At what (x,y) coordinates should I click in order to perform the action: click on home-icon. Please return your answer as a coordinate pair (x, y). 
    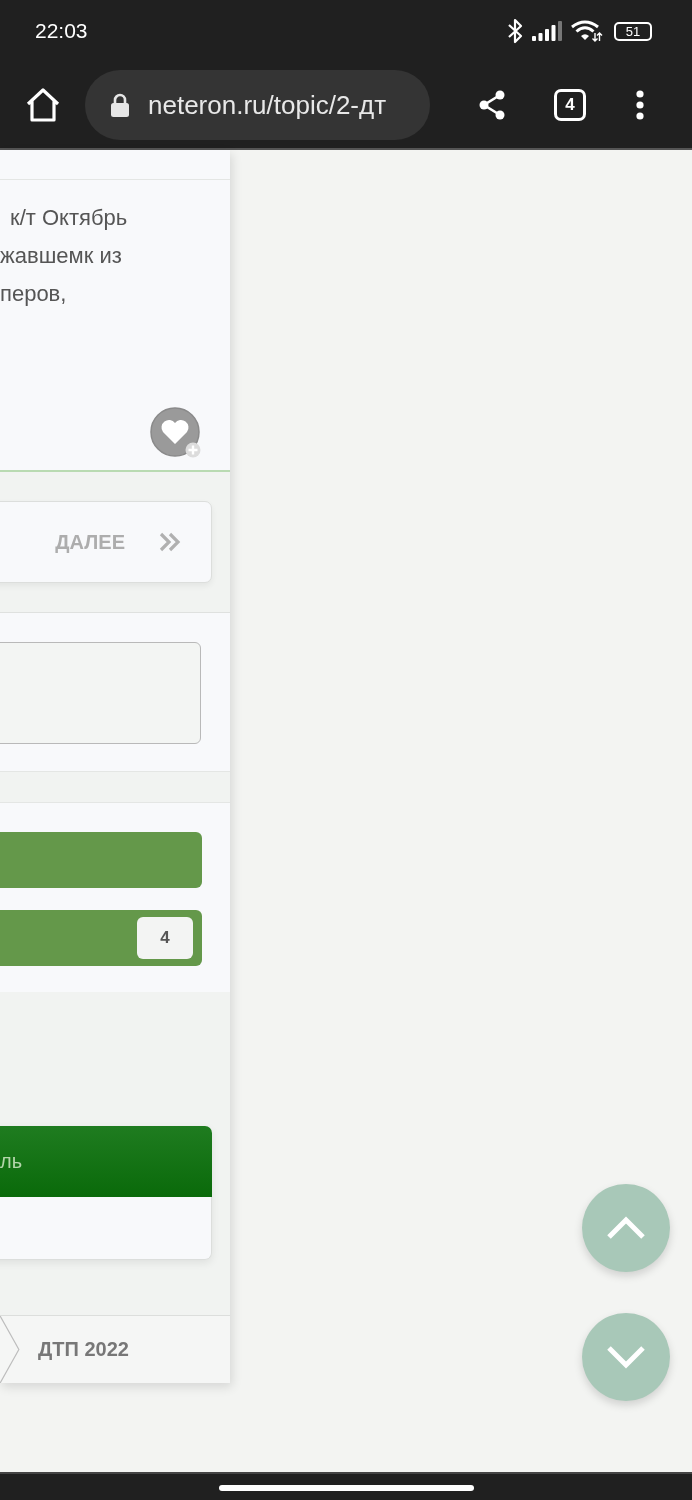
    Looking at the image, I should click on (43, 105).